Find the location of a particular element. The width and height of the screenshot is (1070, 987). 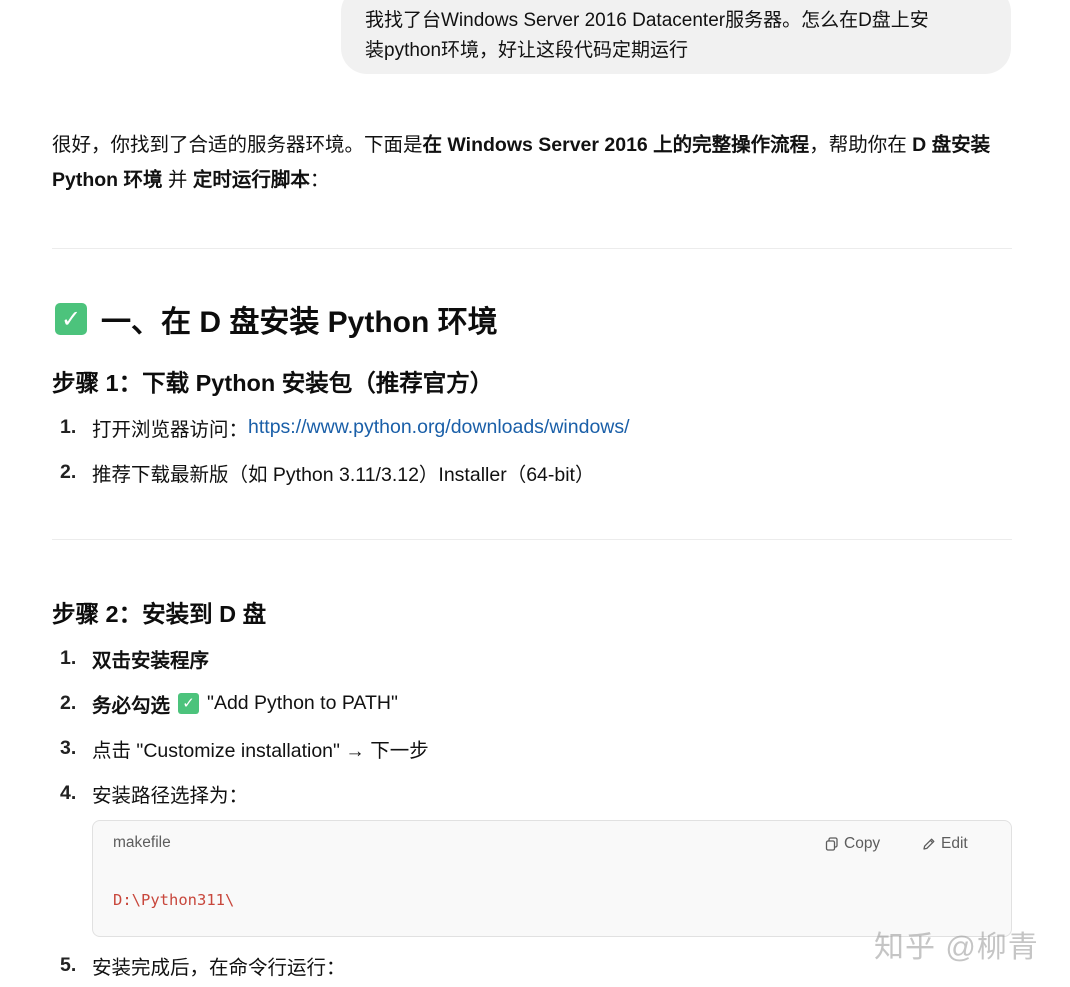

list-number: 5. is located at coordinates (68, 964).